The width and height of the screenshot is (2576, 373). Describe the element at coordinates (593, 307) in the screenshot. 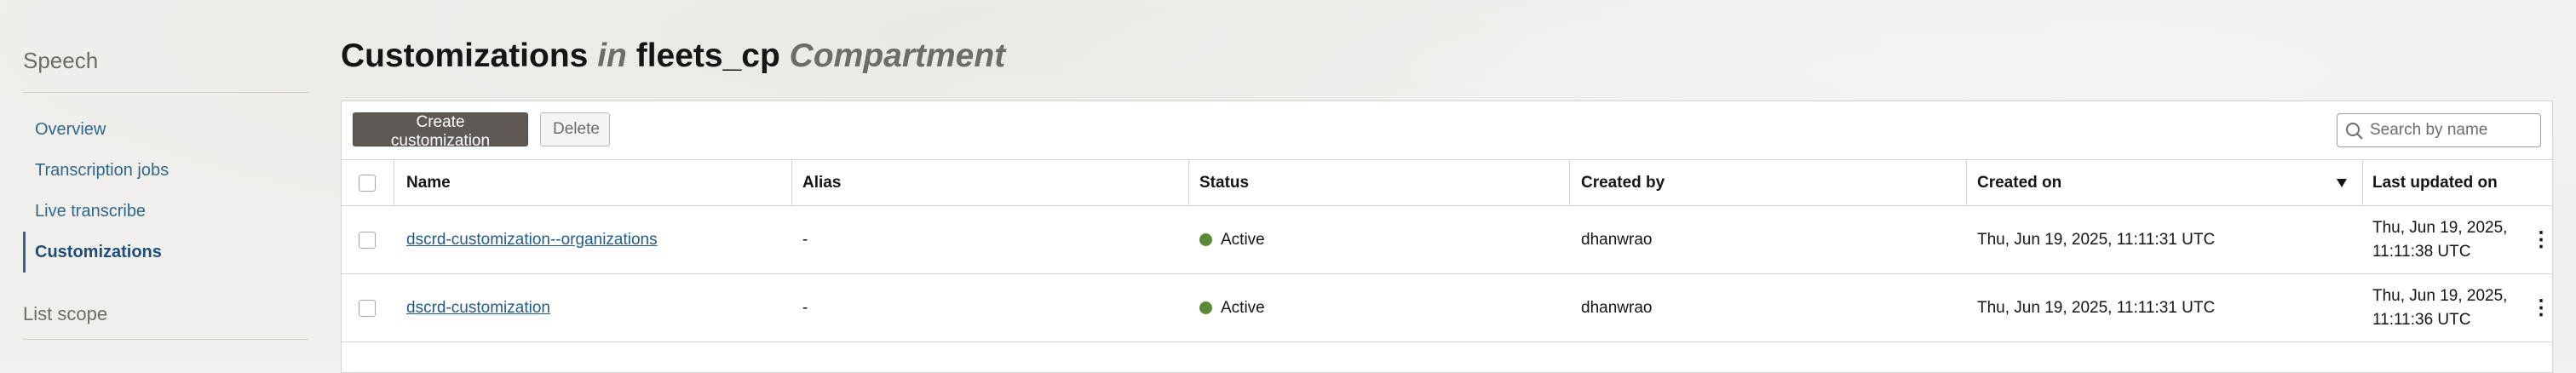

I see `name-cell: dscrd-customization` at that location.